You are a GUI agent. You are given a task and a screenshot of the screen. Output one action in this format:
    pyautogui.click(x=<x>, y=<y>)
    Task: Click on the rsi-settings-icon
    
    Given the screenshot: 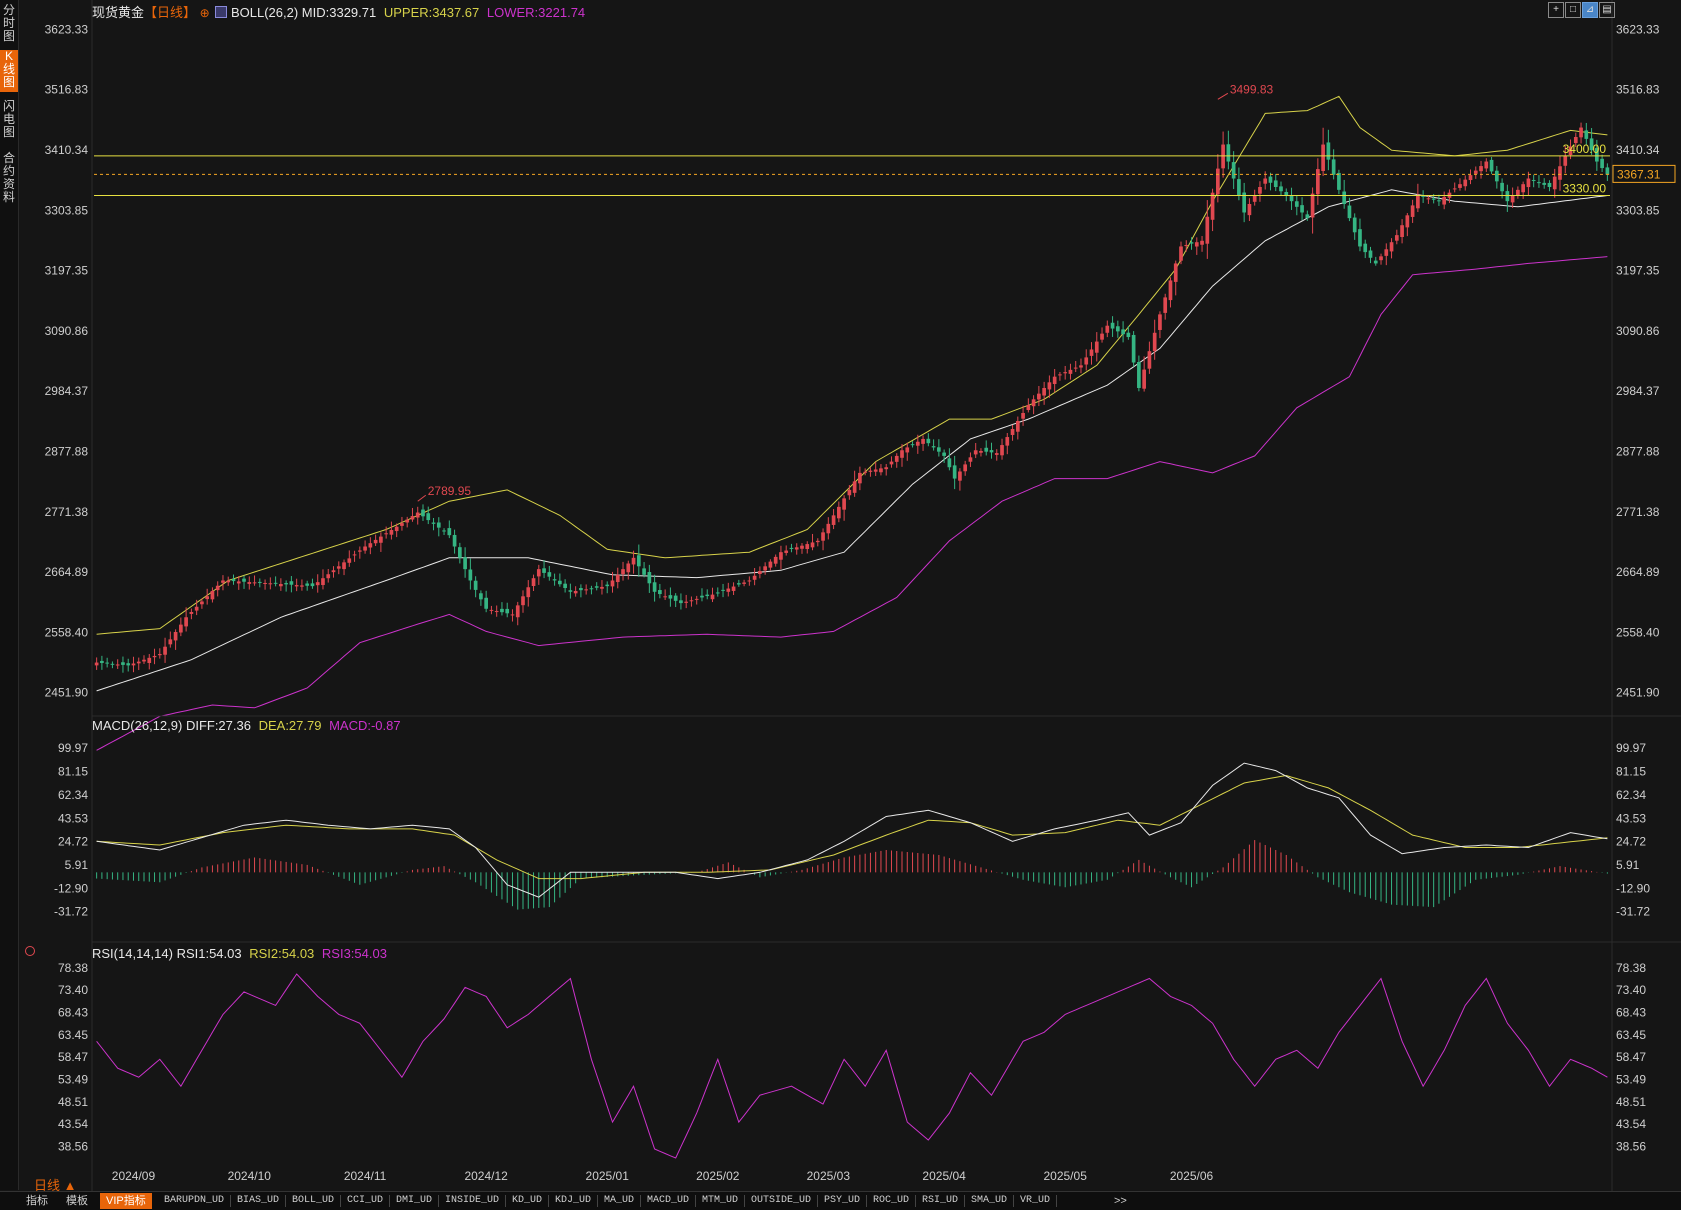 What is the action you would take?
    pyautogui.click(x=30, y=951)
    